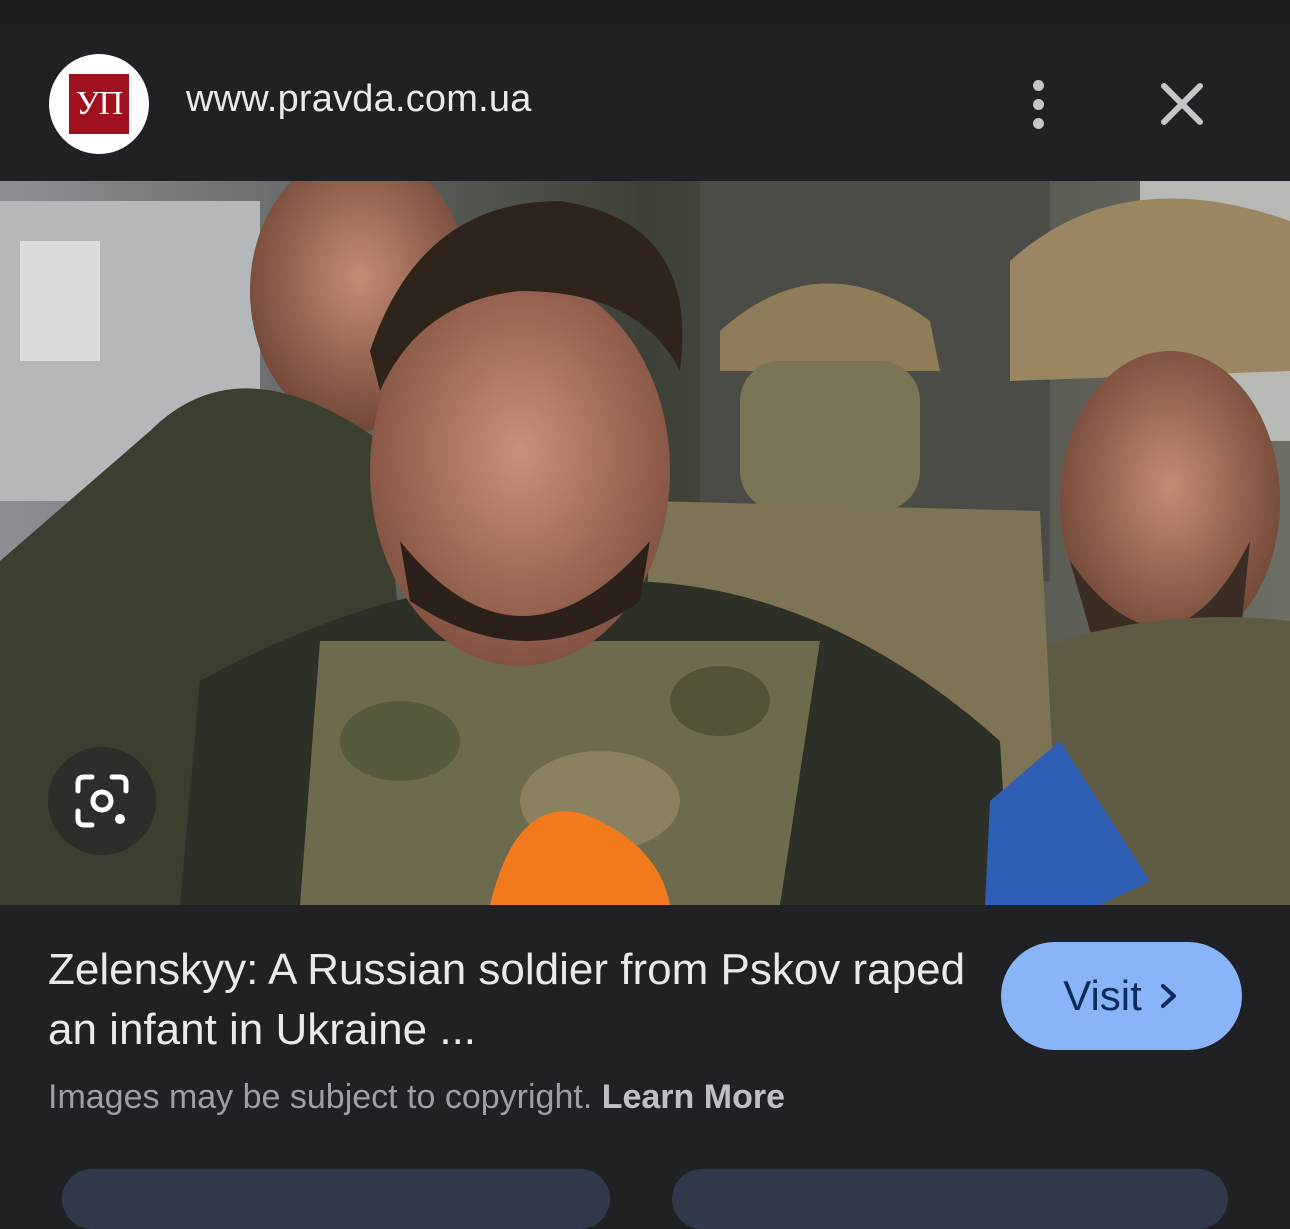  I want to click on close-icon, so click(1182, 104).